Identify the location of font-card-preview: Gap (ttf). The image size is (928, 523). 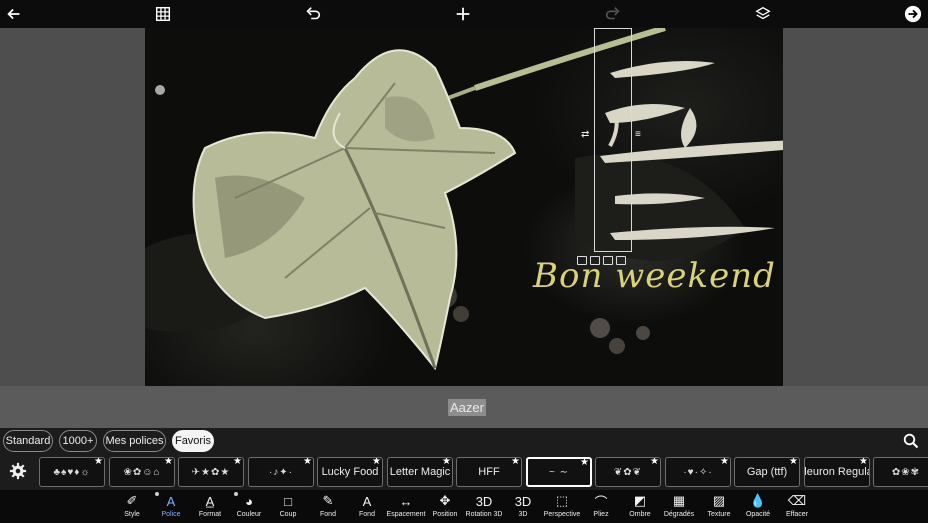
(767, 472).